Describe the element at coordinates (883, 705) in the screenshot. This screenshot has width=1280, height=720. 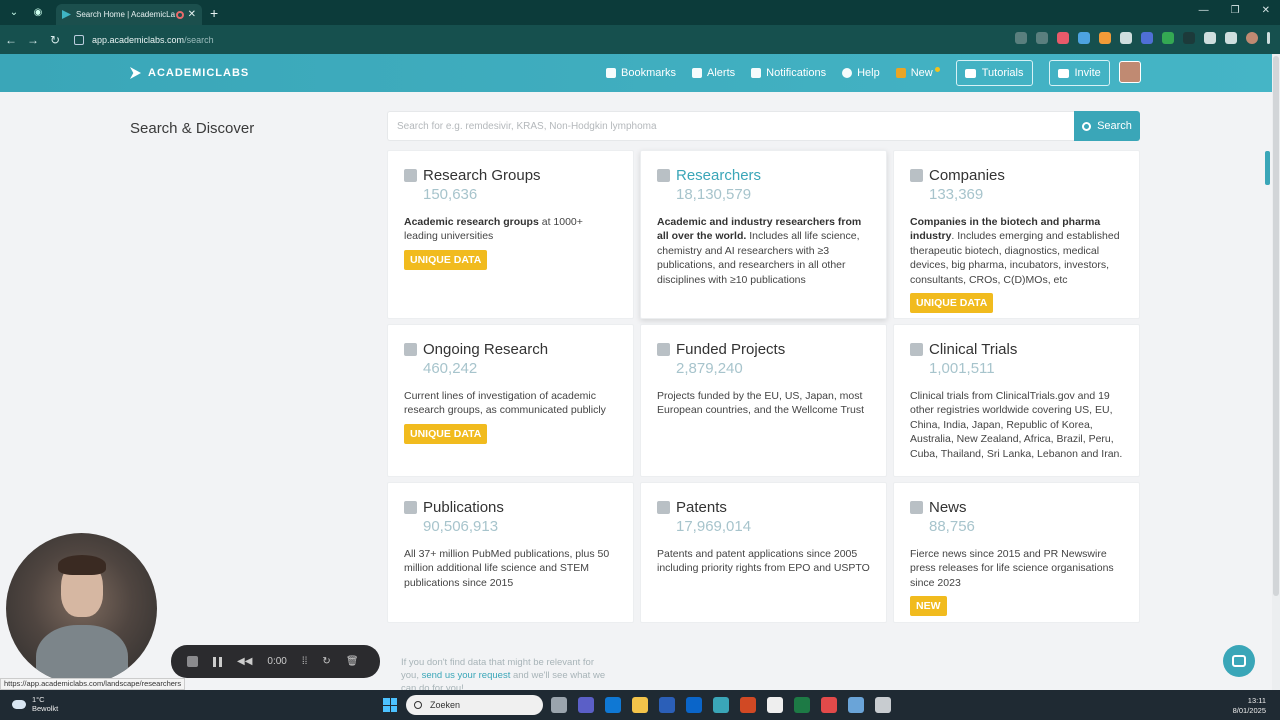
I see `snipping-tool-icon` at that location.